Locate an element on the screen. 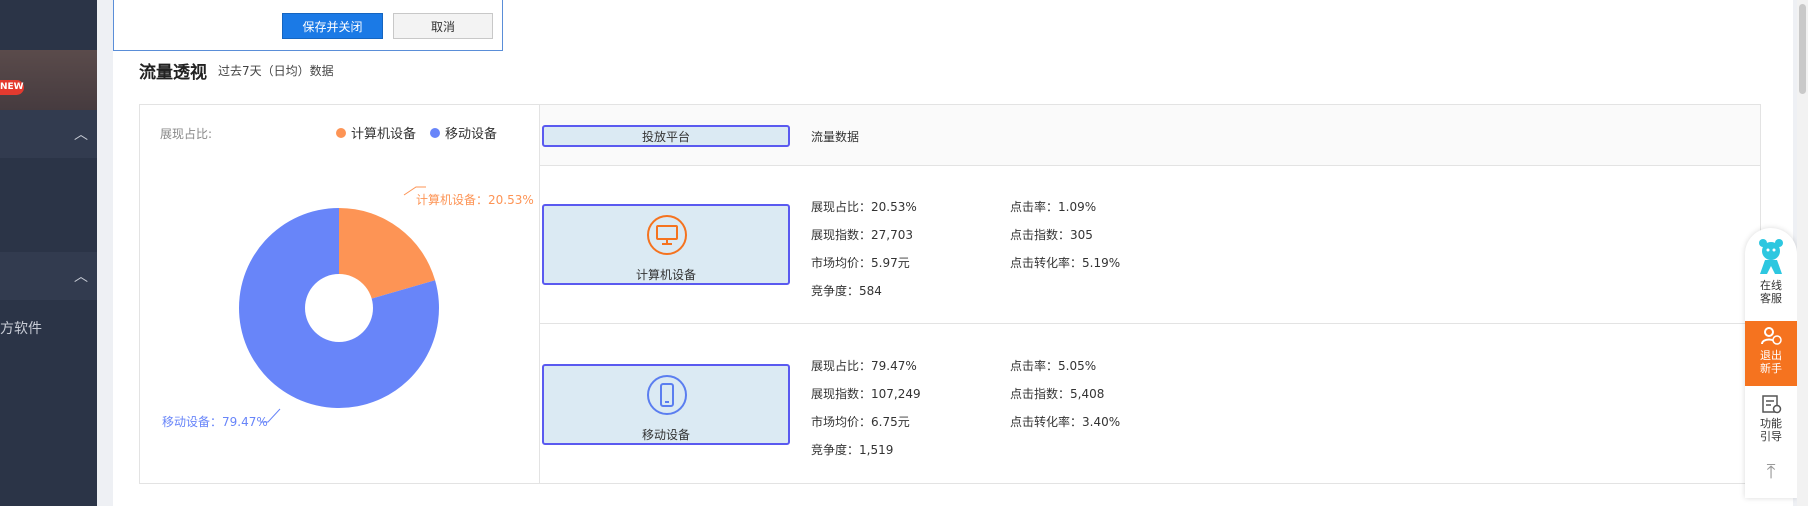 This screenshot has height=506, width=1808. floating-toolbar: 在线 客服 退出 新手 功能 引导 ⤒ is located at coordinates (1771, 363).